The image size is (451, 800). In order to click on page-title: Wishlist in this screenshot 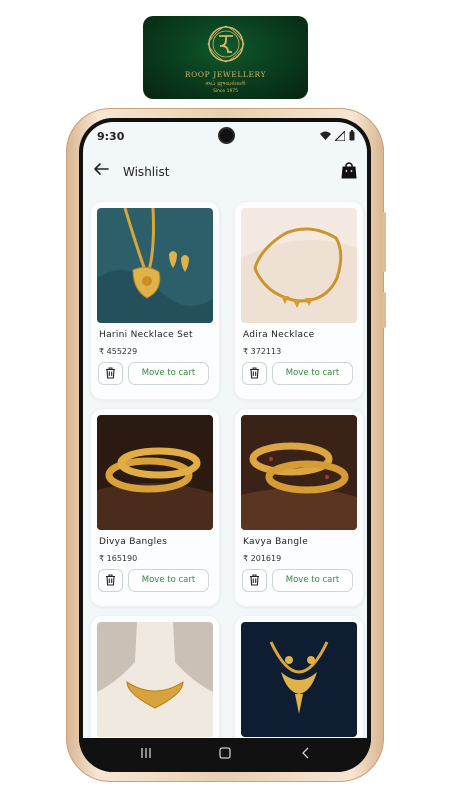, I will do `click(146, 172)`.